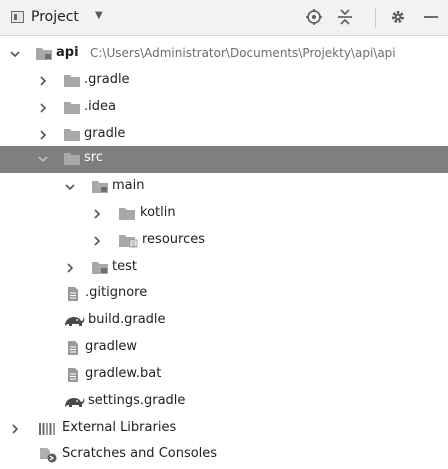 The width and height of the screenshot is (448, 469). Describe the element at coordinates (55, 17) in the screenshot. I see `project-view-selector: Project` at that location.